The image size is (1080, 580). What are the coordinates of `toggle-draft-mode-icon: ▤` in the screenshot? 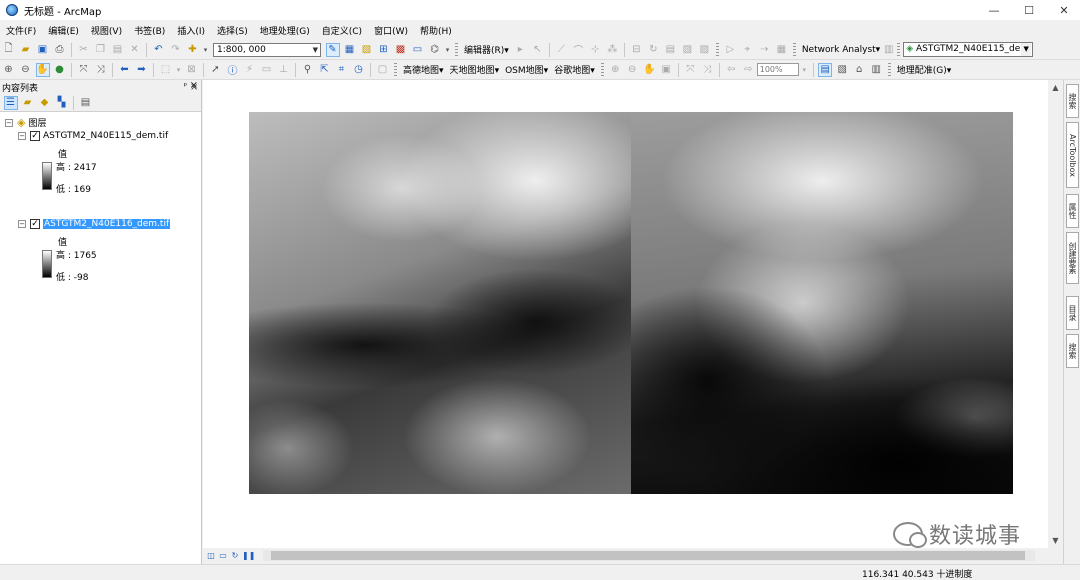 It's located at (825, 69).